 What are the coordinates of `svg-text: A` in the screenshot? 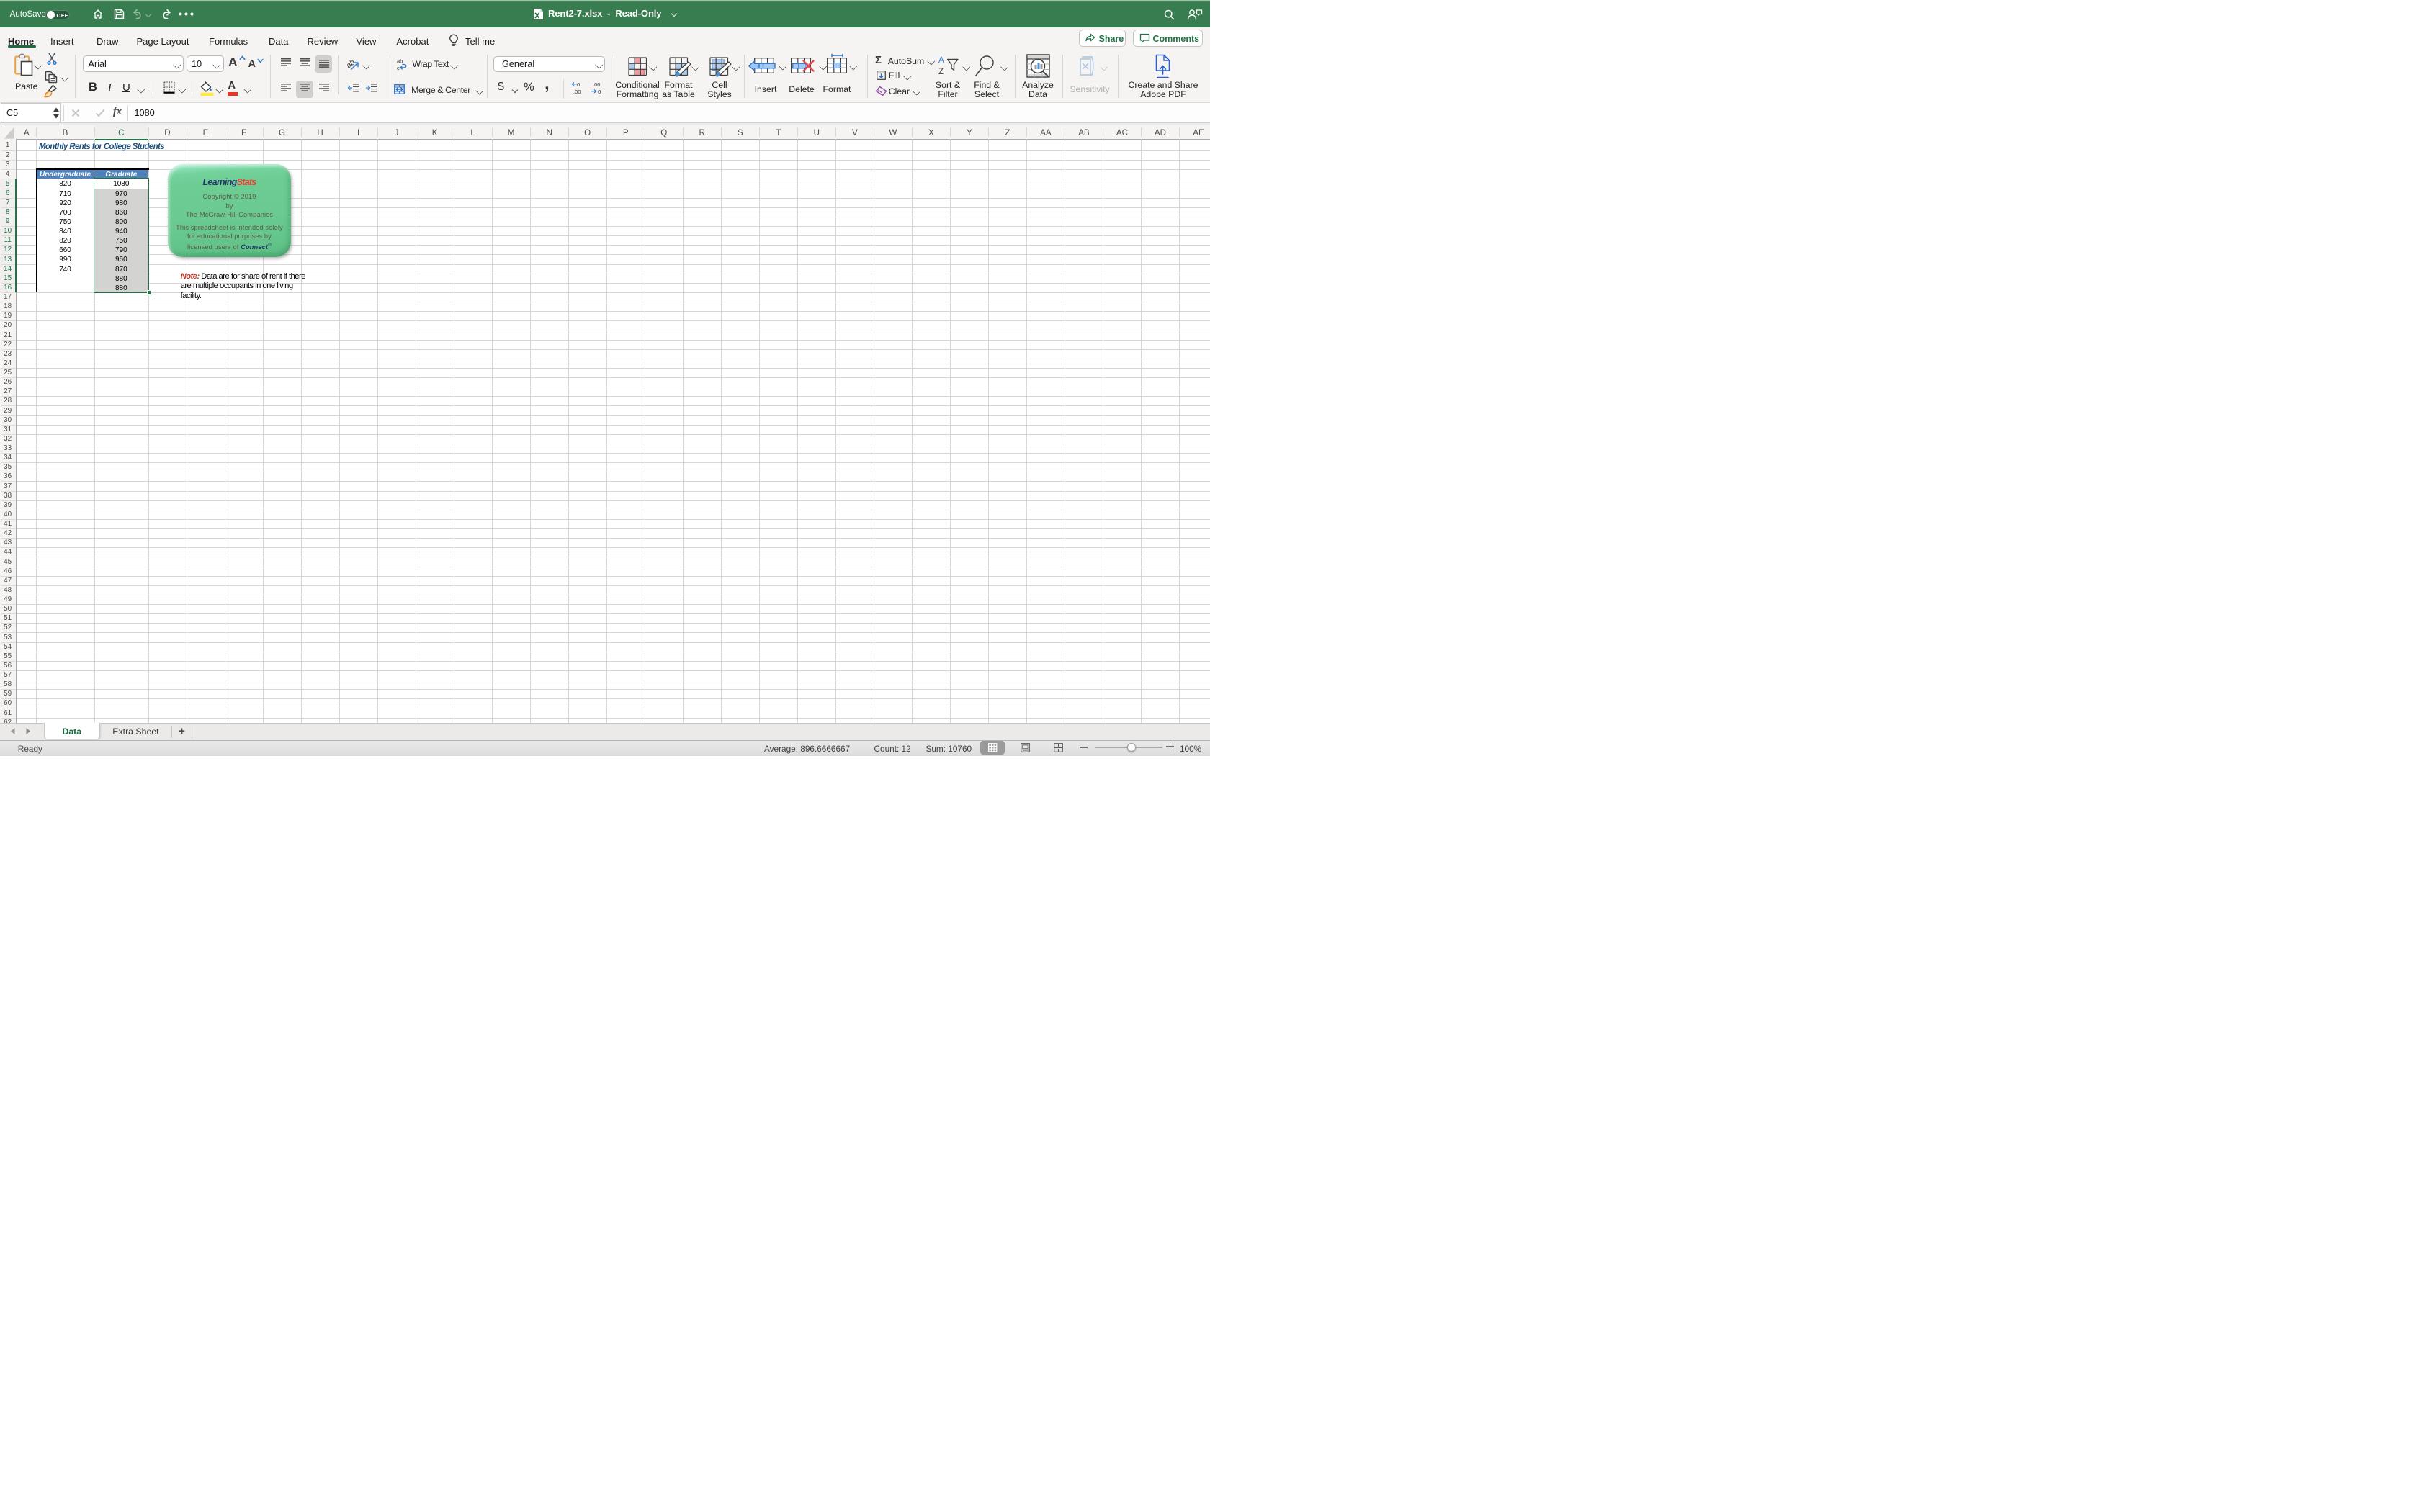 It's located at (941, 60).